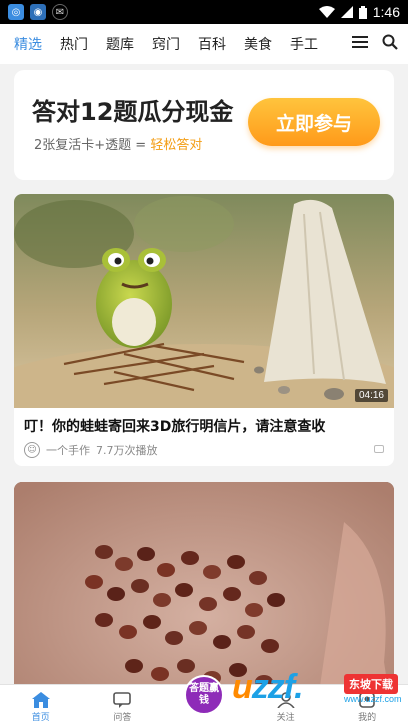 The image size is (408, 727). Describe the element at coordinates (68, 450) in the screenshot. I see `author-name: 一个手作` at that location.